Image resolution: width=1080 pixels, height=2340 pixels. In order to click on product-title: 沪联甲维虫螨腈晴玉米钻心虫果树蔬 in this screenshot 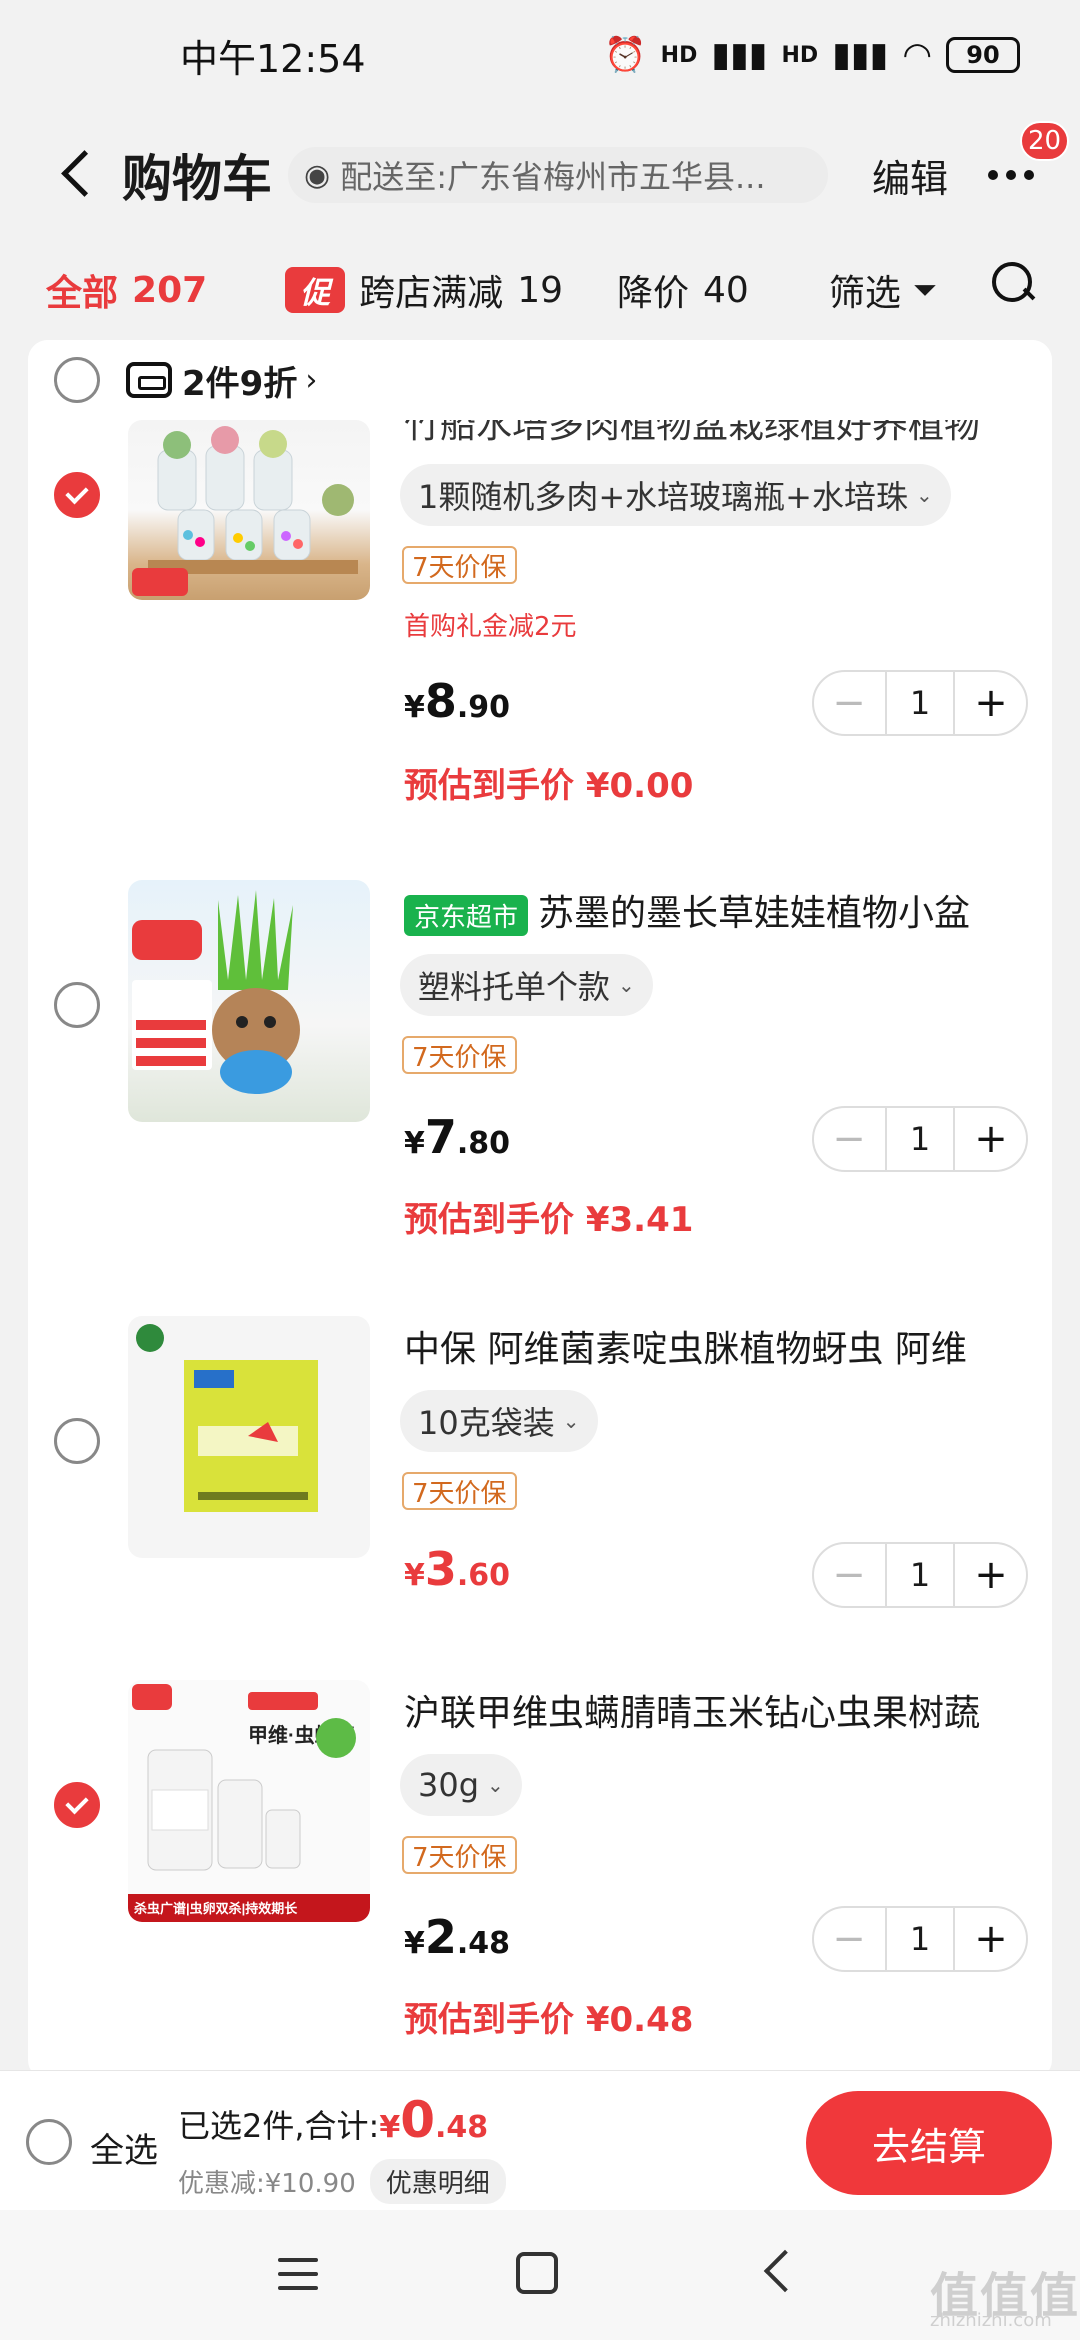, I will do `click(714, 1710)`.